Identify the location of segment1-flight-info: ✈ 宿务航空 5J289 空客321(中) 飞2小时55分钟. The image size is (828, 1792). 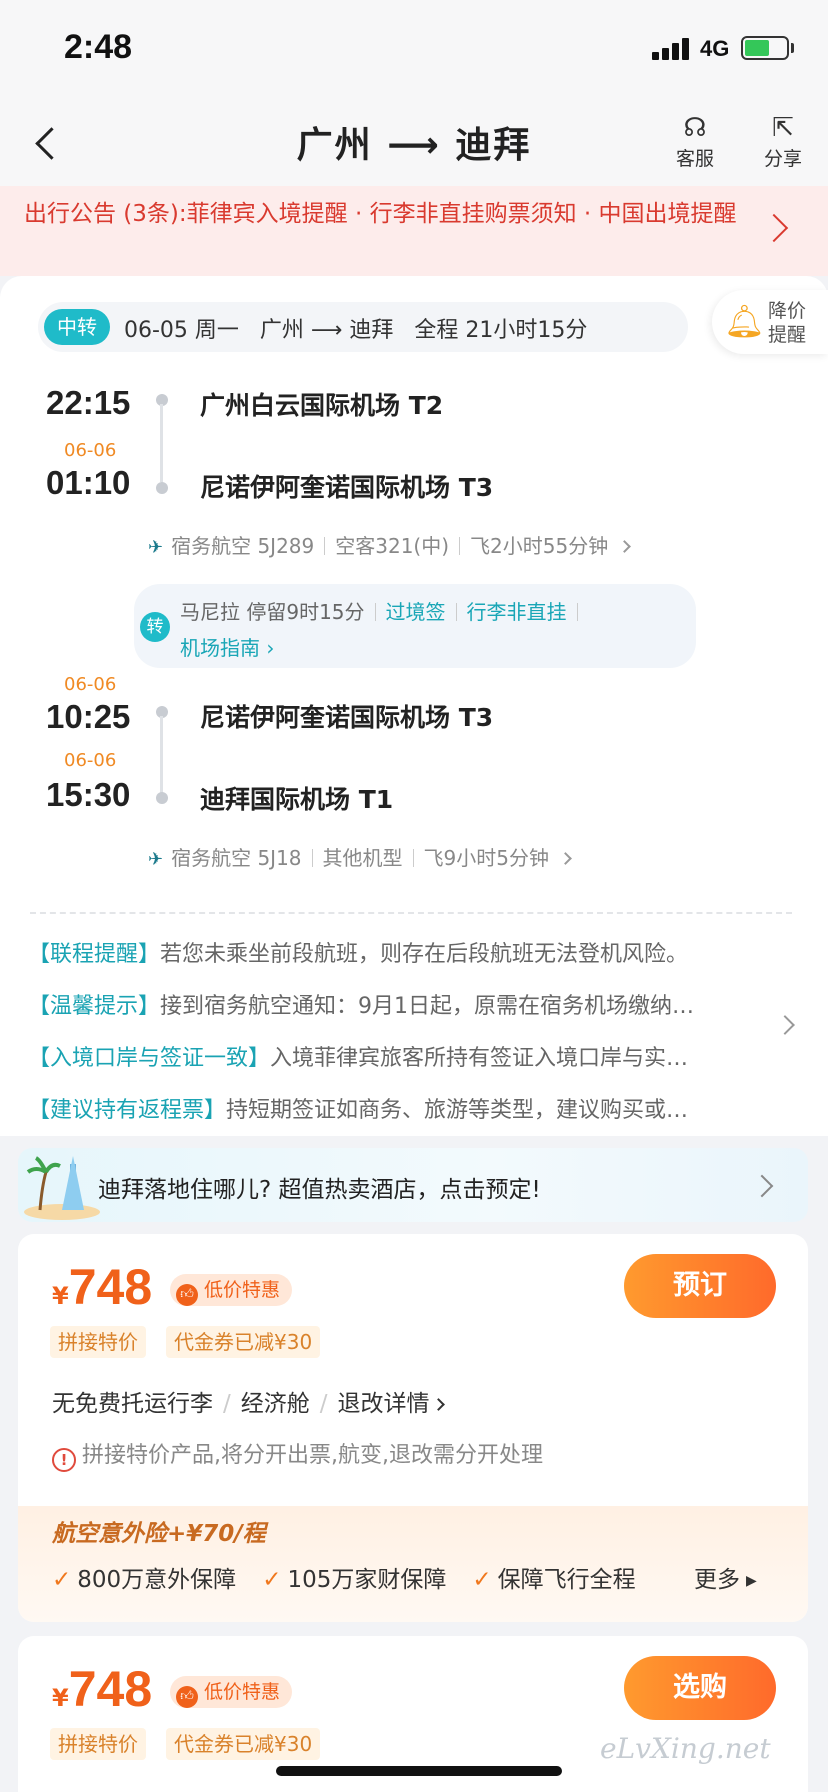
(390, 544).